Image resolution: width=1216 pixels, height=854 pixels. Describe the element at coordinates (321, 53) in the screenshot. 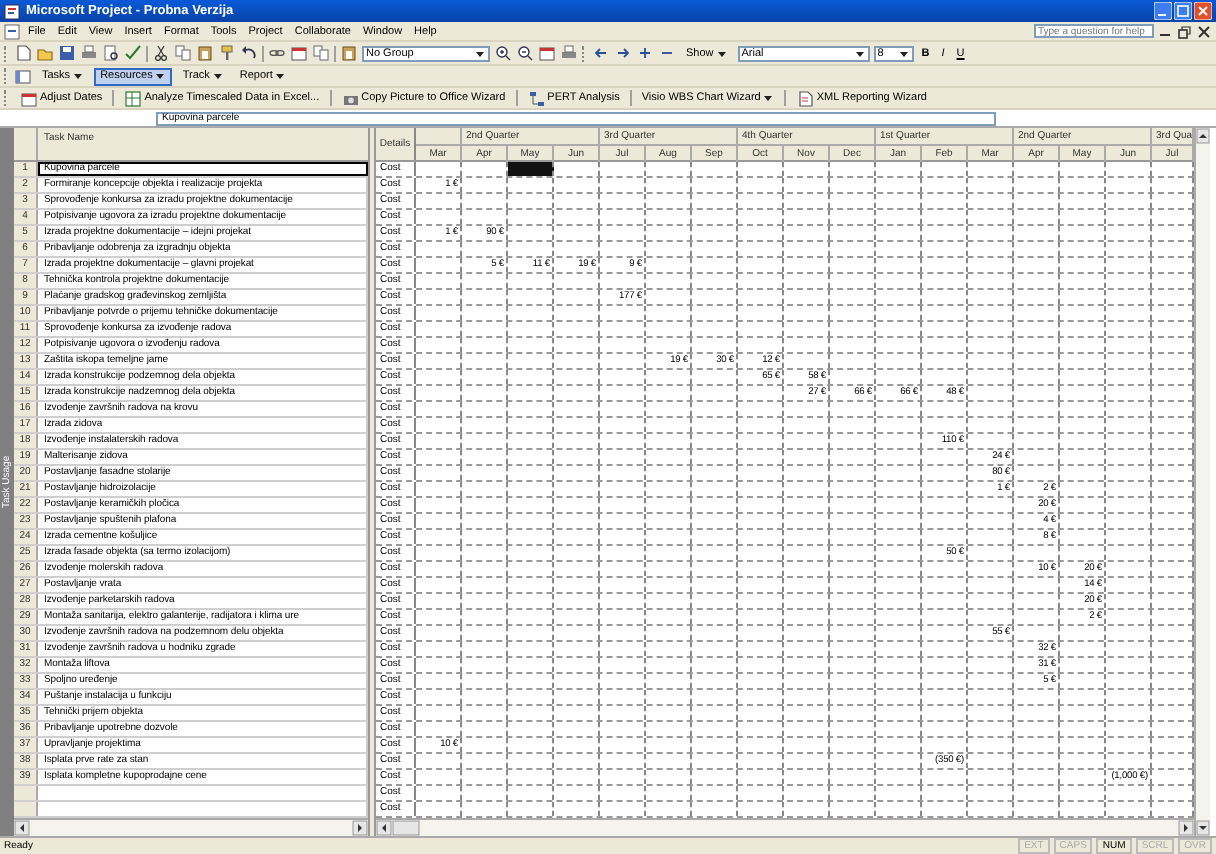

I see `copy-icon` at that location.